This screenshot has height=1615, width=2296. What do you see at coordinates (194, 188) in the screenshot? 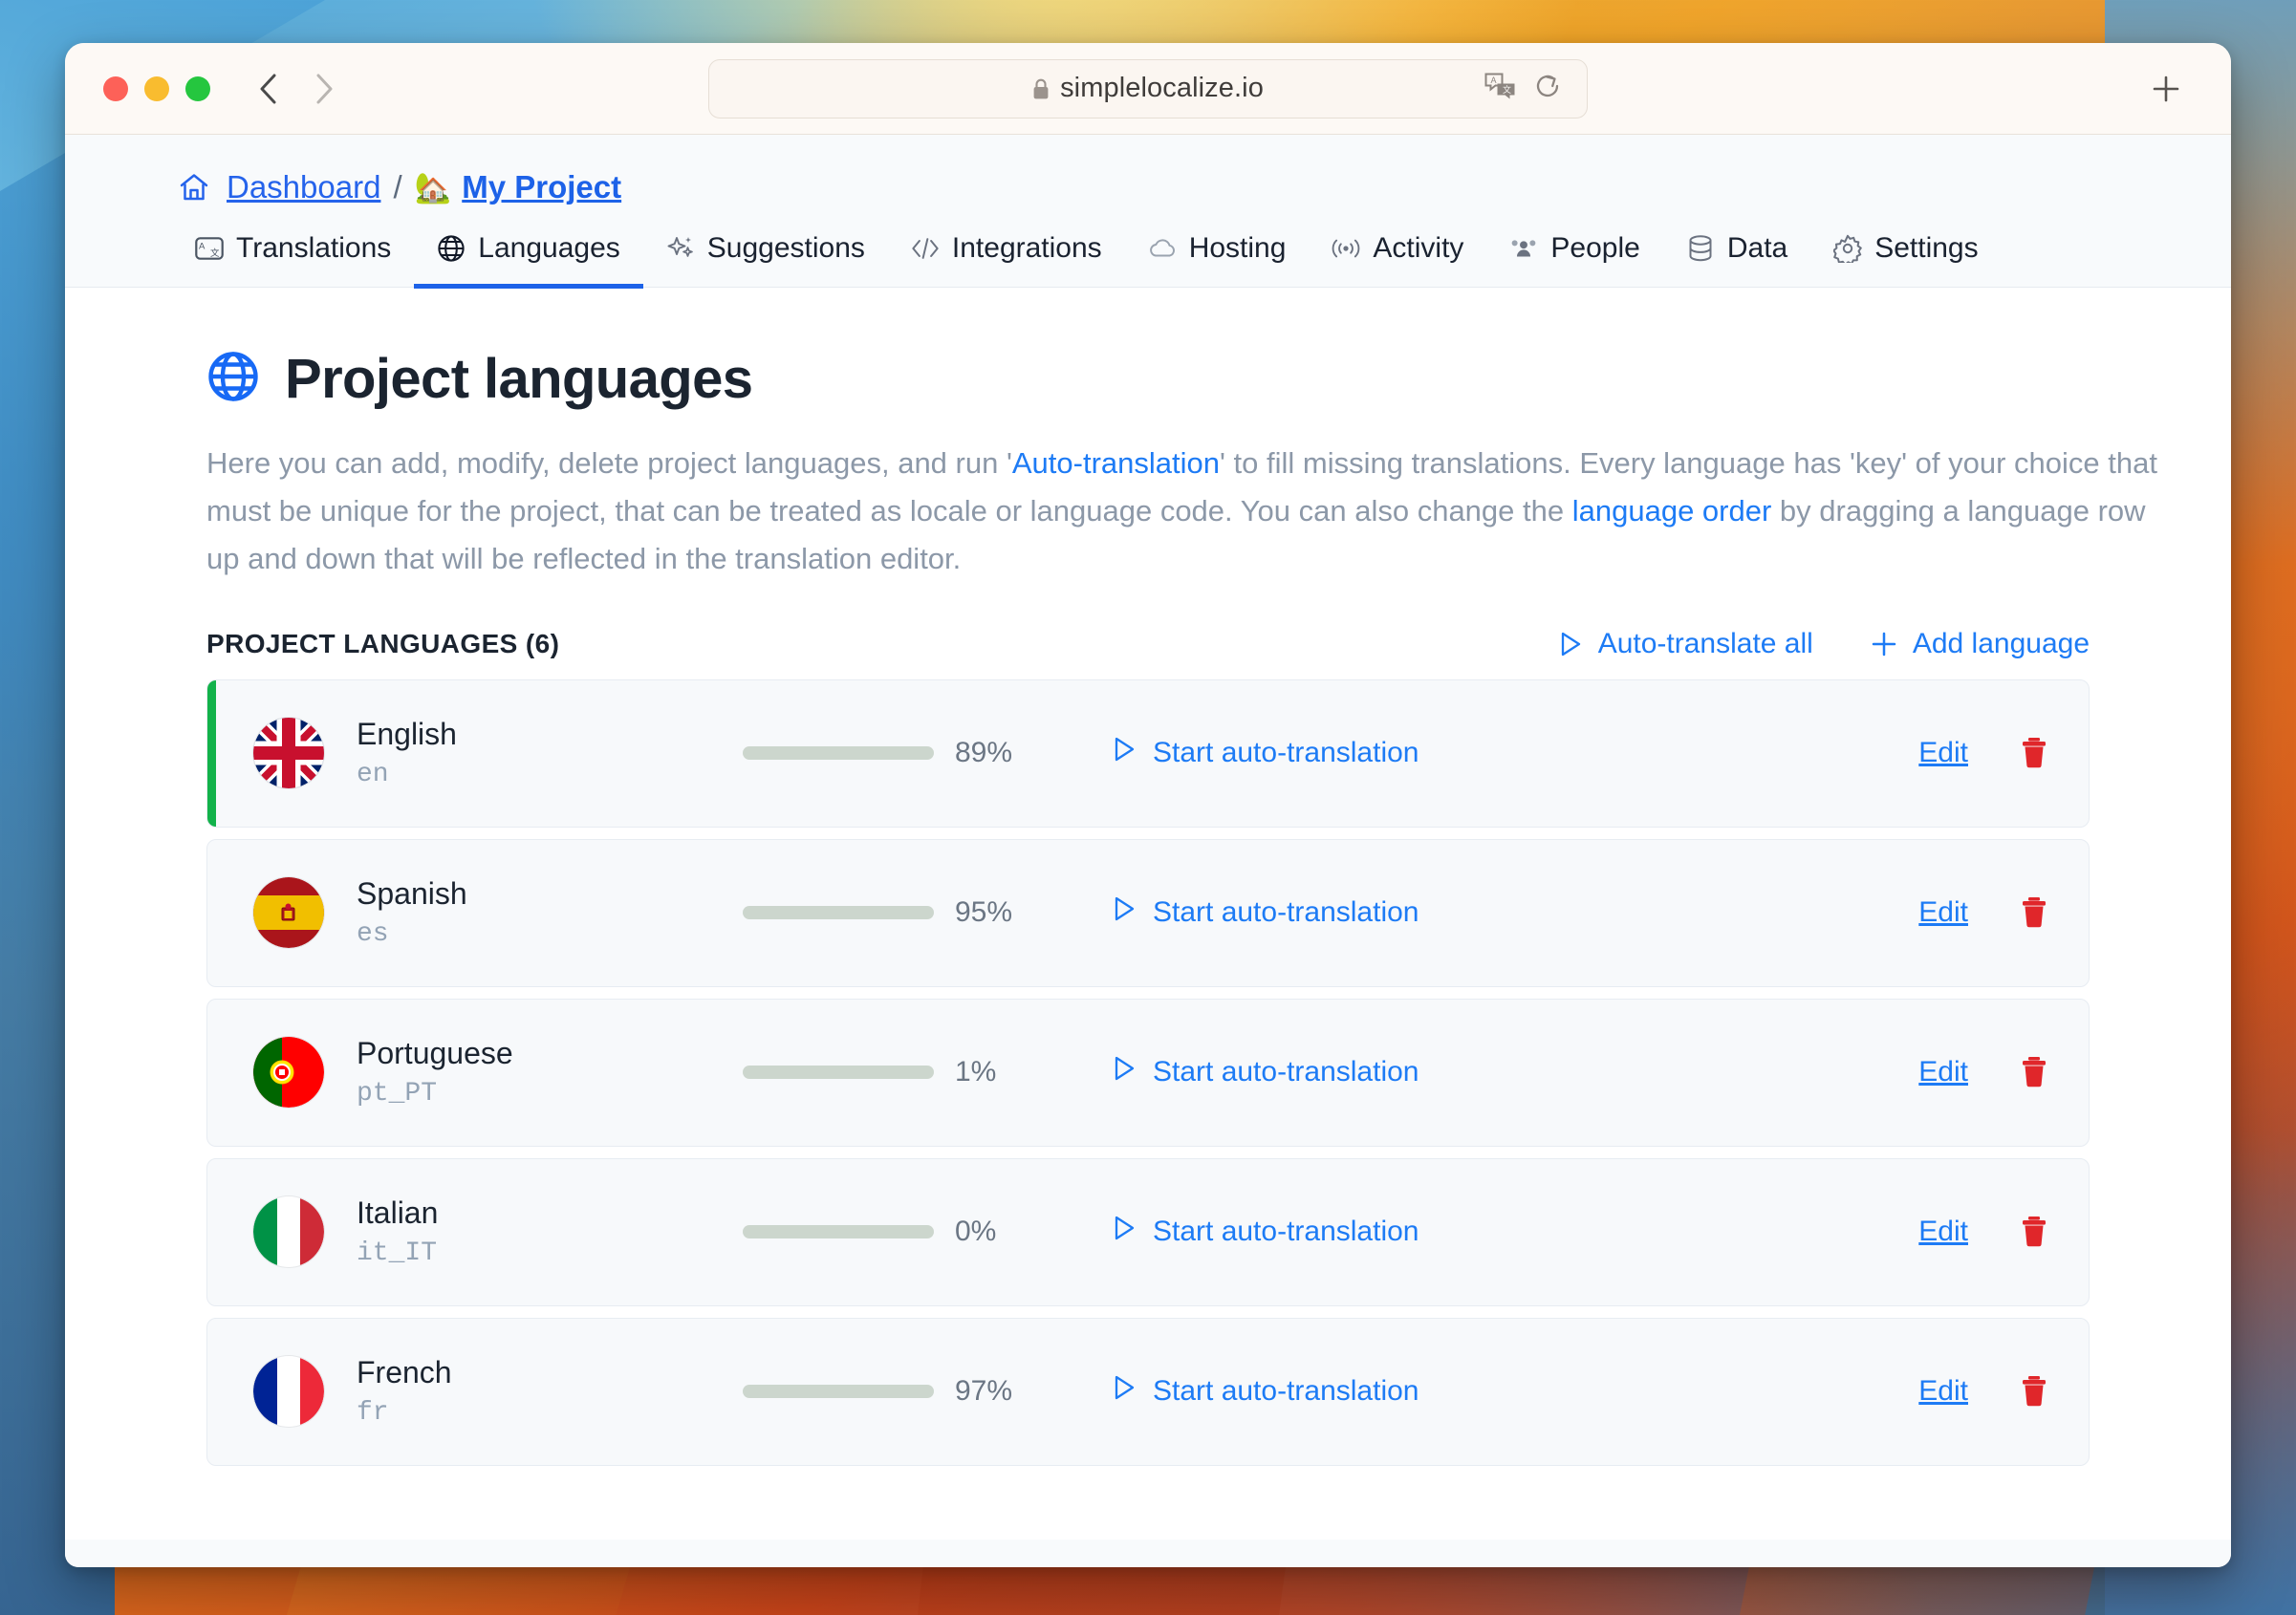
I see `home-icon` at bounding box center [194, 188].